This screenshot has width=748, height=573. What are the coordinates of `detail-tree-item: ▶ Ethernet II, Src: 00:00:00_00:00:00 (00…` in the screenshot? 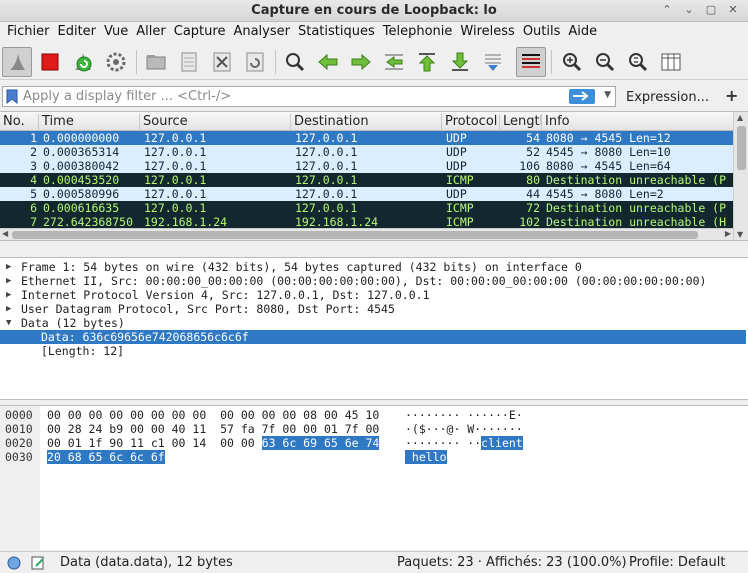 It's located at (373, 281).